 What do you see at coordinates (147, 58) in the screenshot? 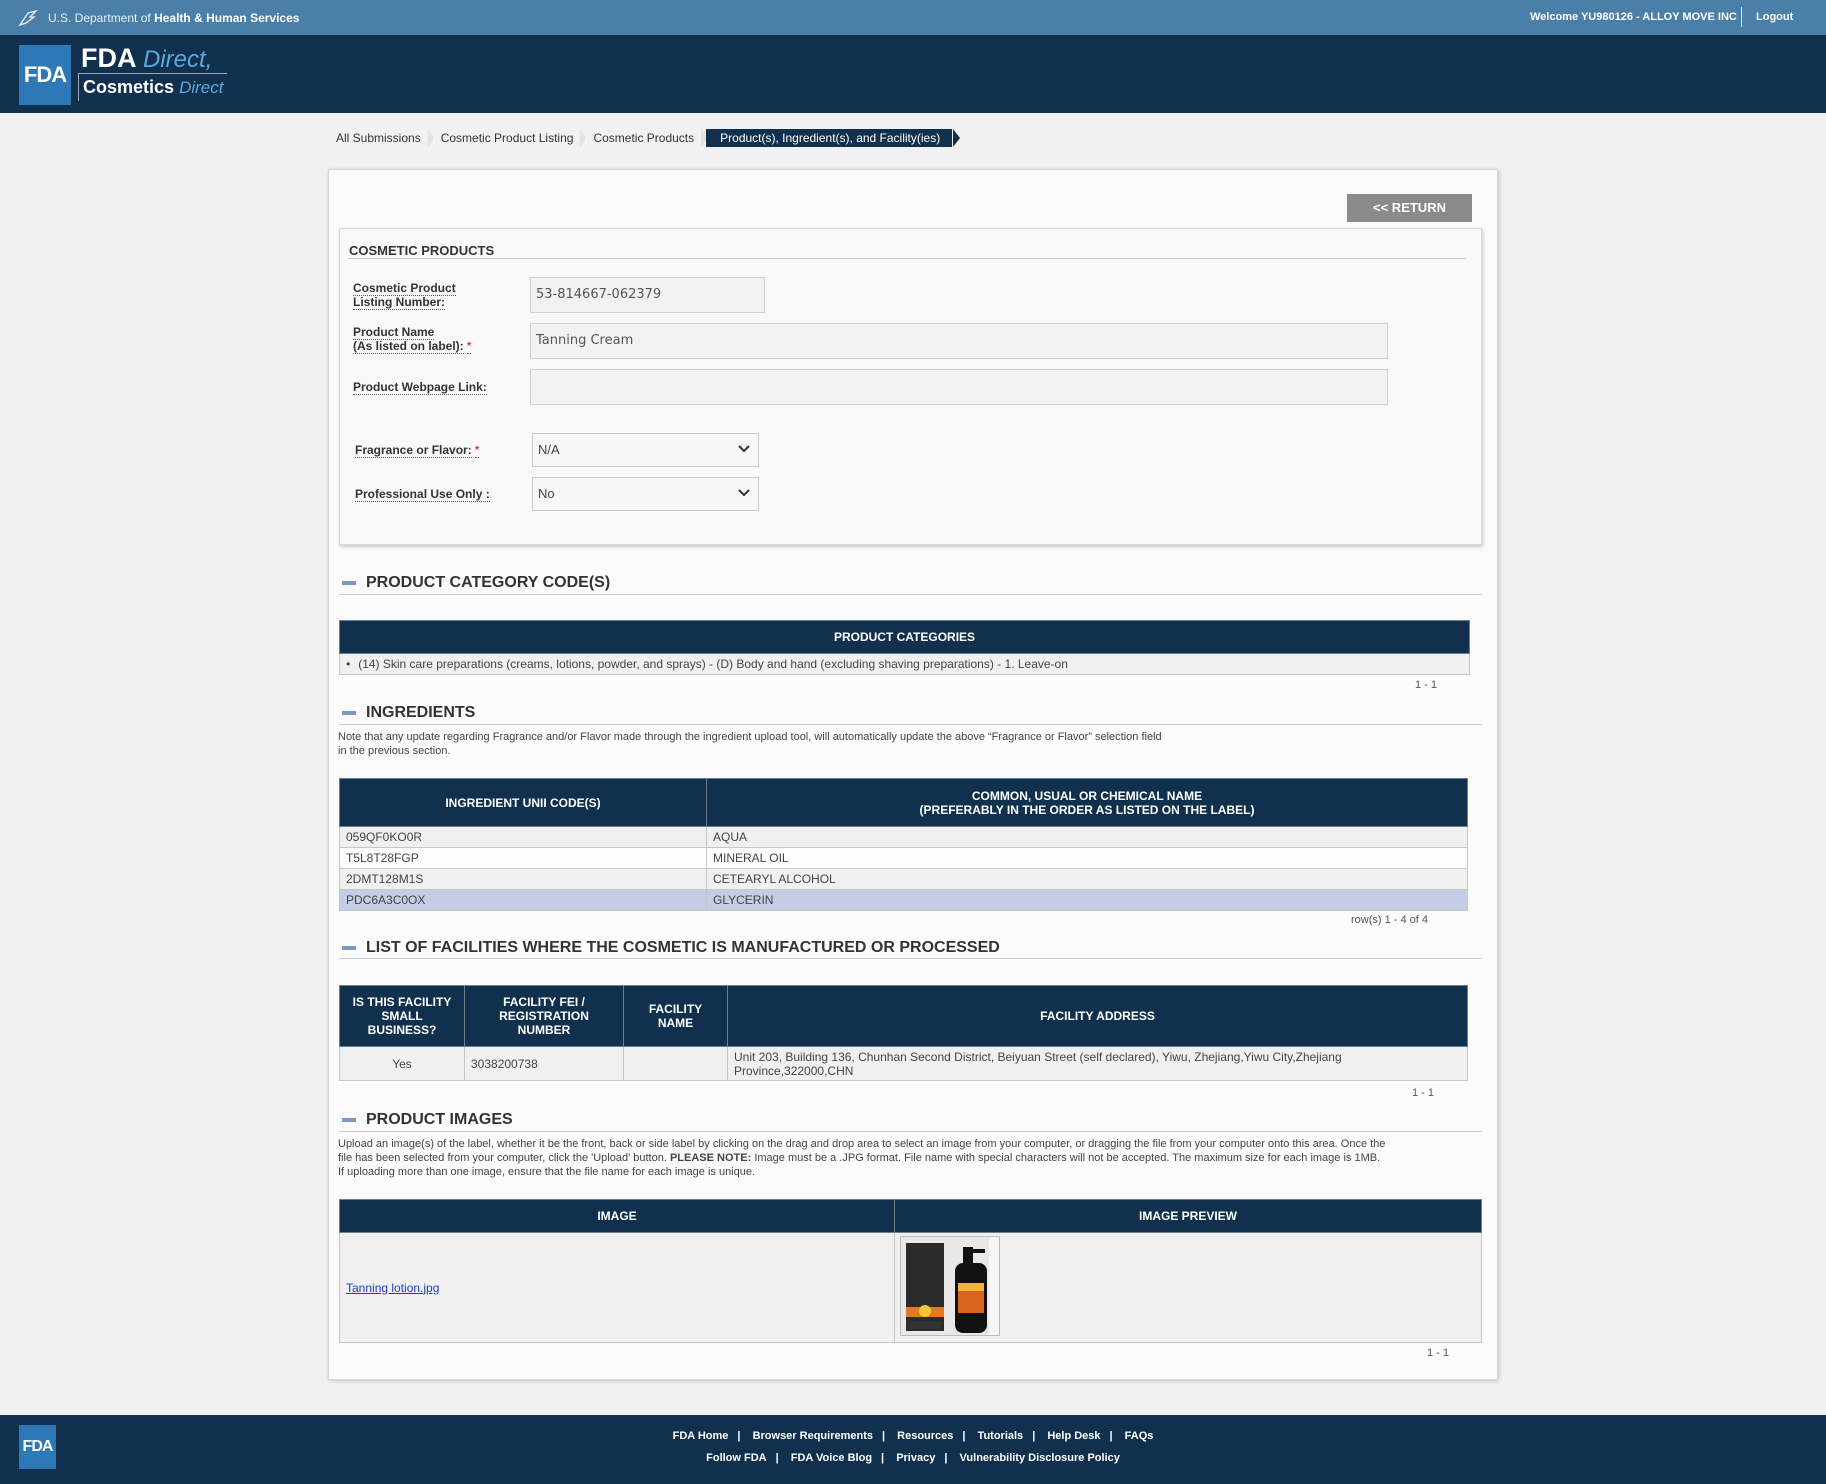
I see `fda-direct-logo: FDA Direct,` at bounding box center [147, 58].